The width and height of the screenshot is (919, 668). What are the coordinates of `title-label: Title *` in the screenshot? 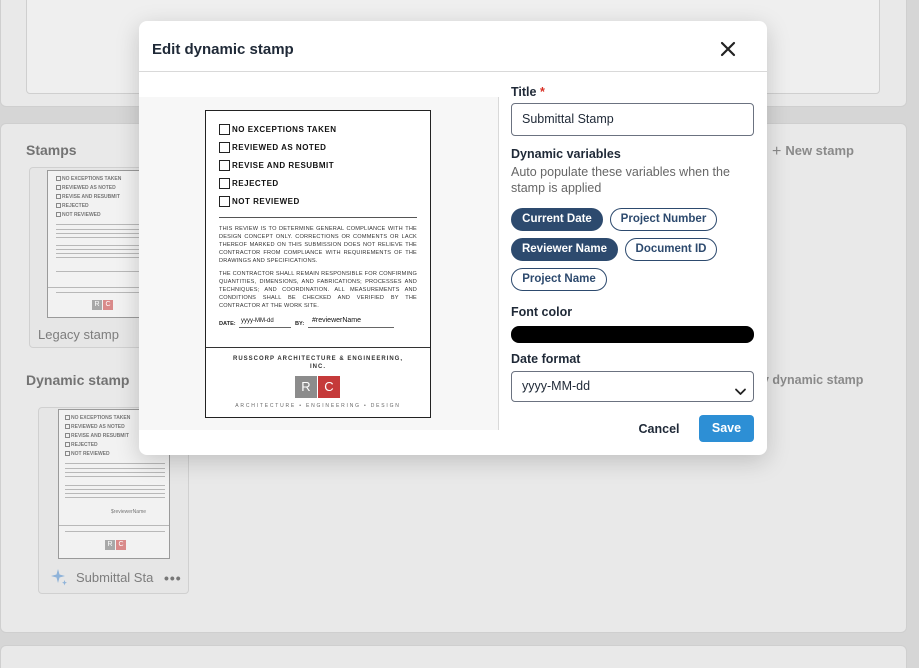 It's located at (528, 92).